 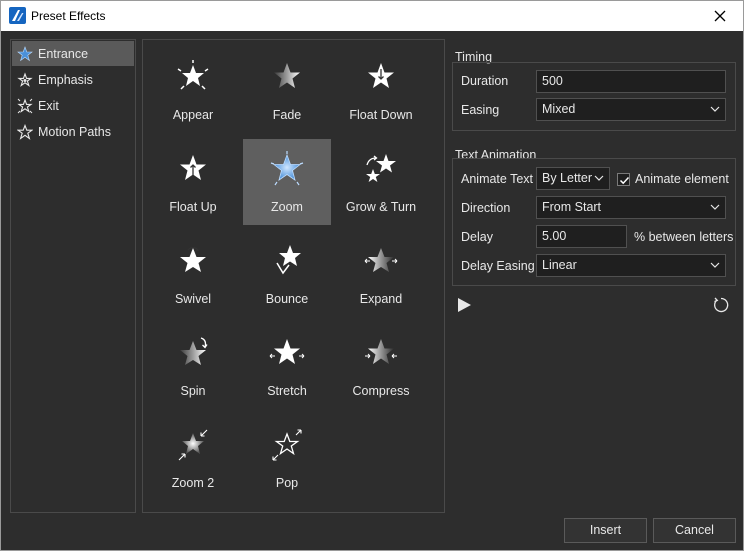 What do you see at coordinates (193, 391) in the screenshot?
I see `effect-label: Spin` at bounding box center [193, 391].